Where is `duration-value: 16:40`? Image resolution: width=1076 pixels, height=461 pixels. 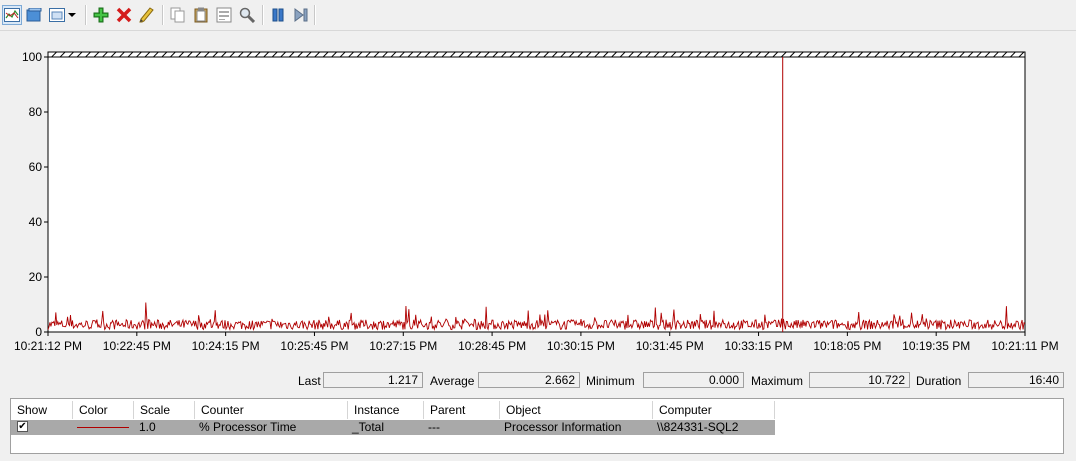 duration-value: 16:40 is located at coordinates (1016, 380).